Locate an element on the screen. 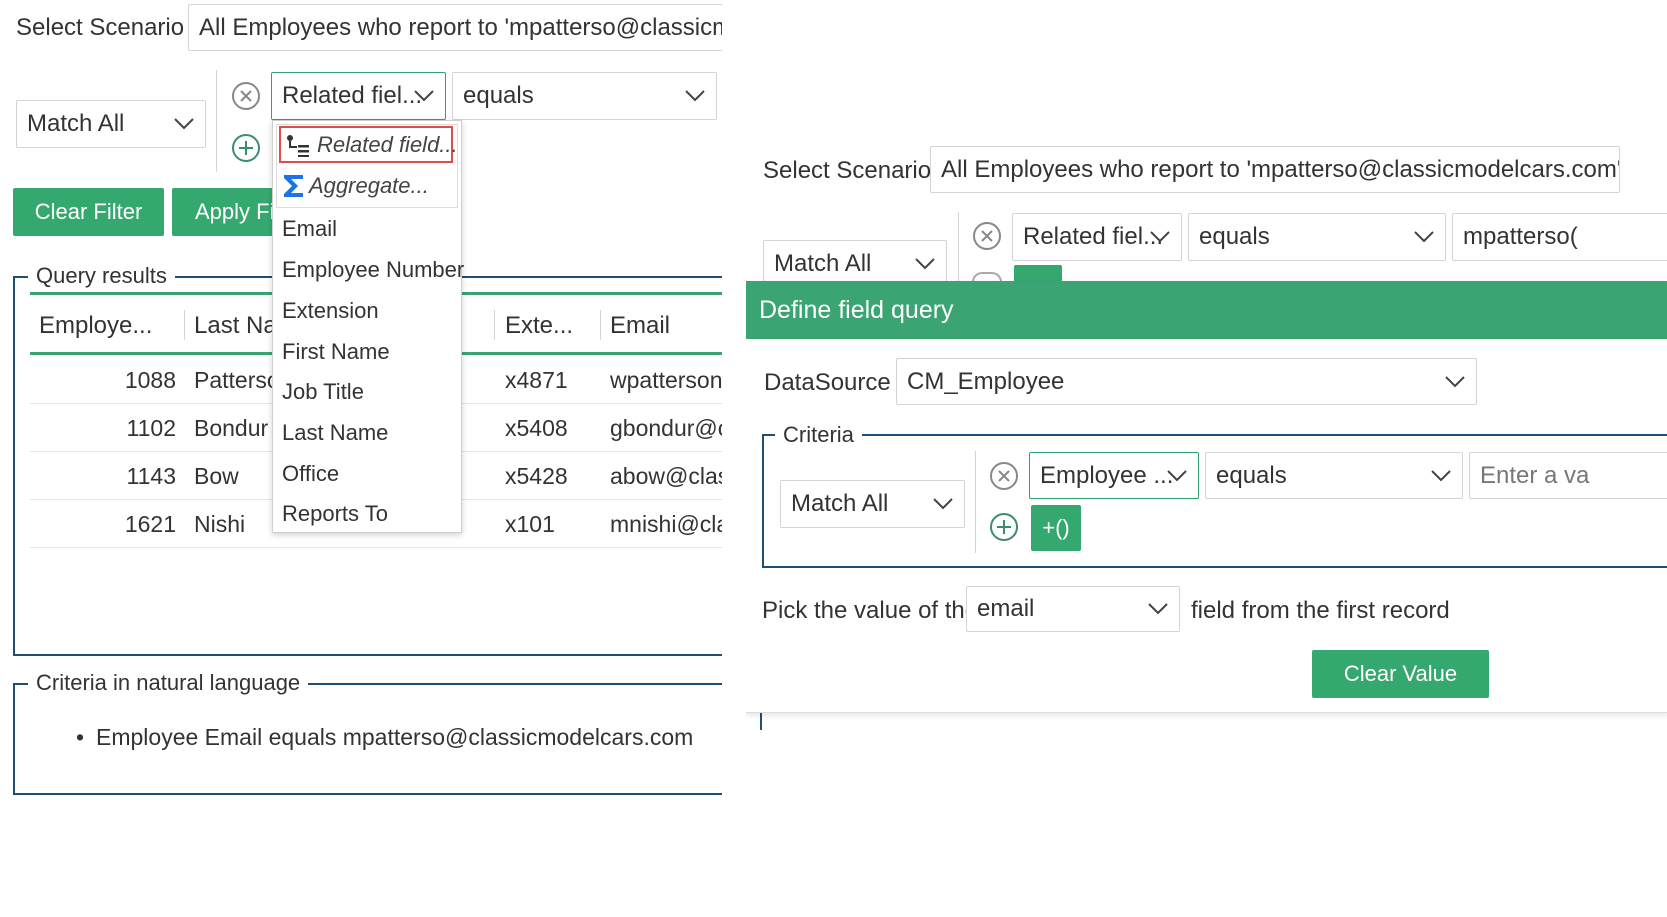 This screenshot has width=1667, height=917. dropdown-item-last-name: Last Name is located at coordinates (335, 433).